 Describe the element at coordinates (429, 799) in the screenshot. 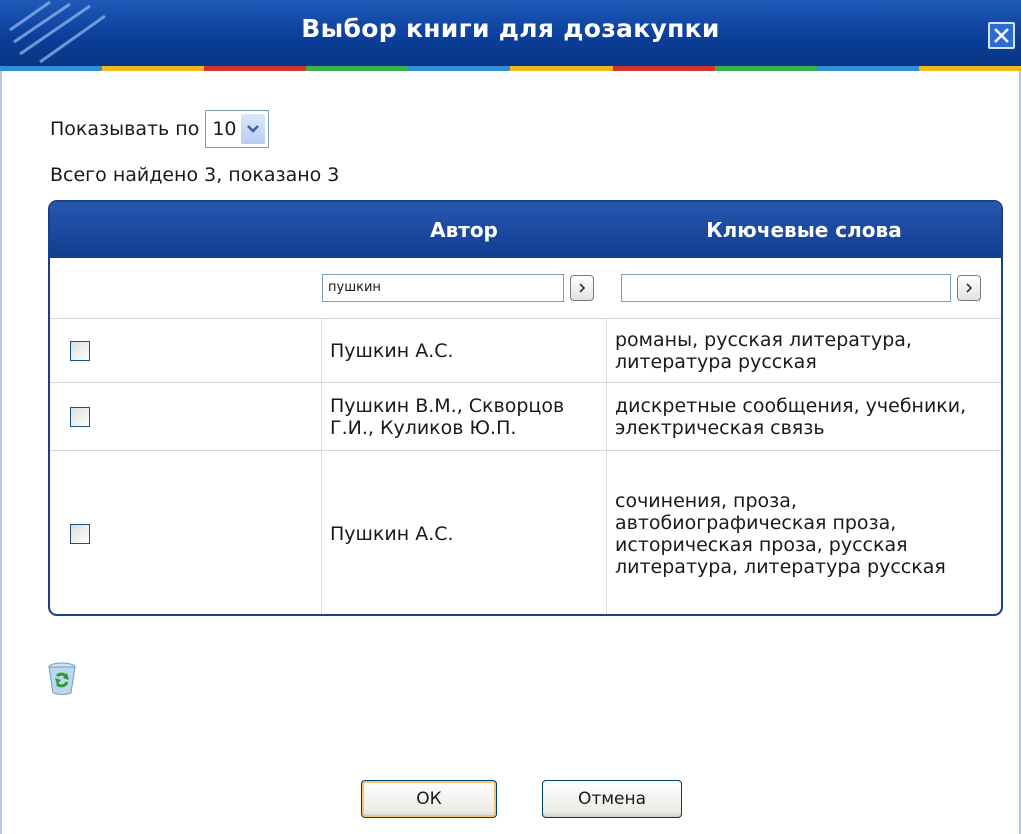

I see `ok-button: ОК` at that location.